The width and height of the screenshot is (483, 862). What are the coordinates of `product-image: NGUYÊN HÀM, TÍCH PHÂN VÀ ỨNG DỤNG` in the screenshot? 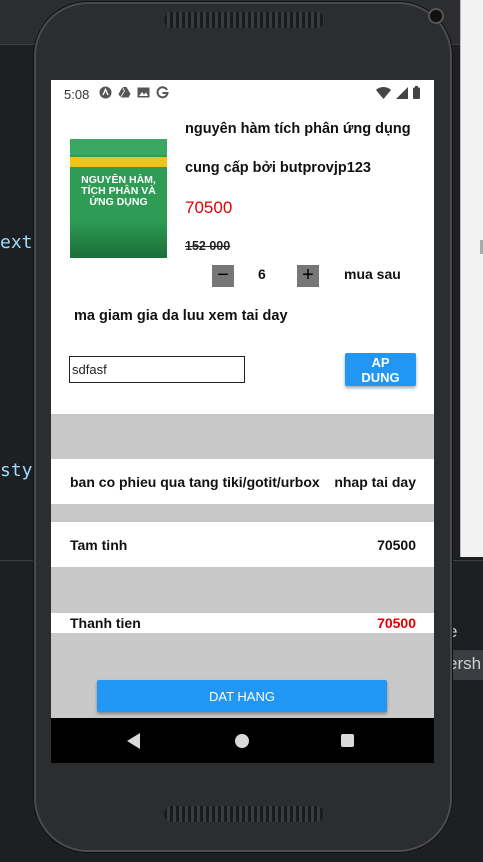 It's located at (118, 198).